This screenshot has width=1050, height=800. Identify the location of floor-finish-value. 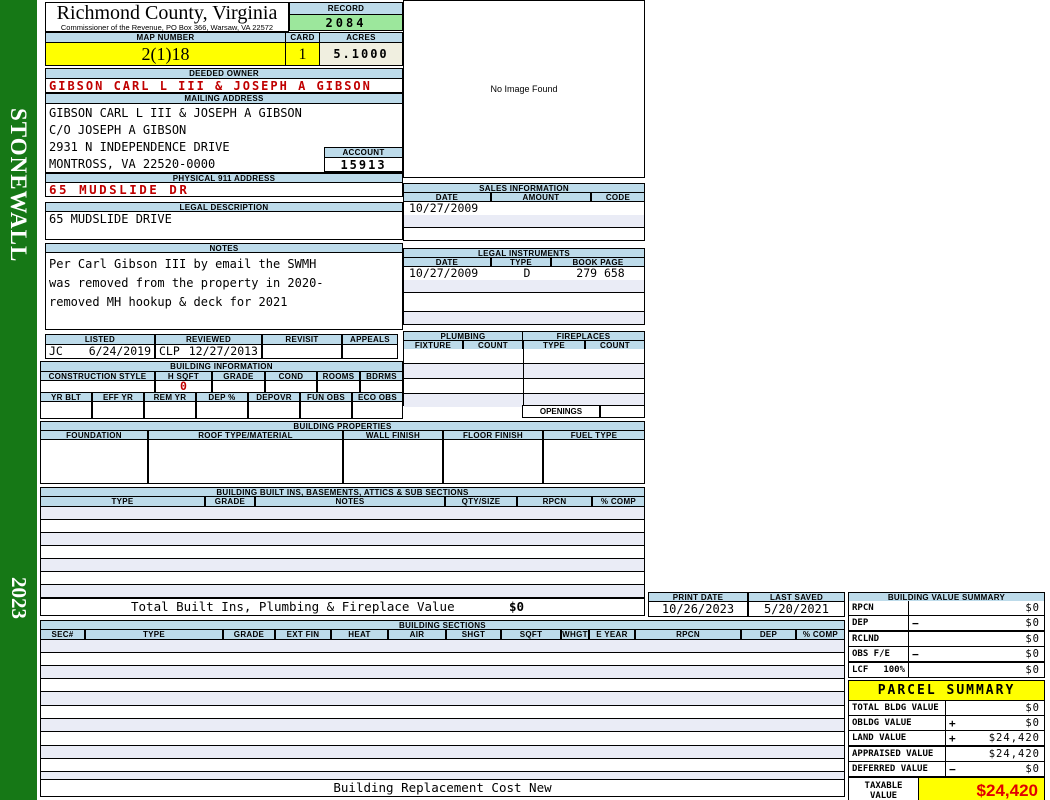
(493, 461).